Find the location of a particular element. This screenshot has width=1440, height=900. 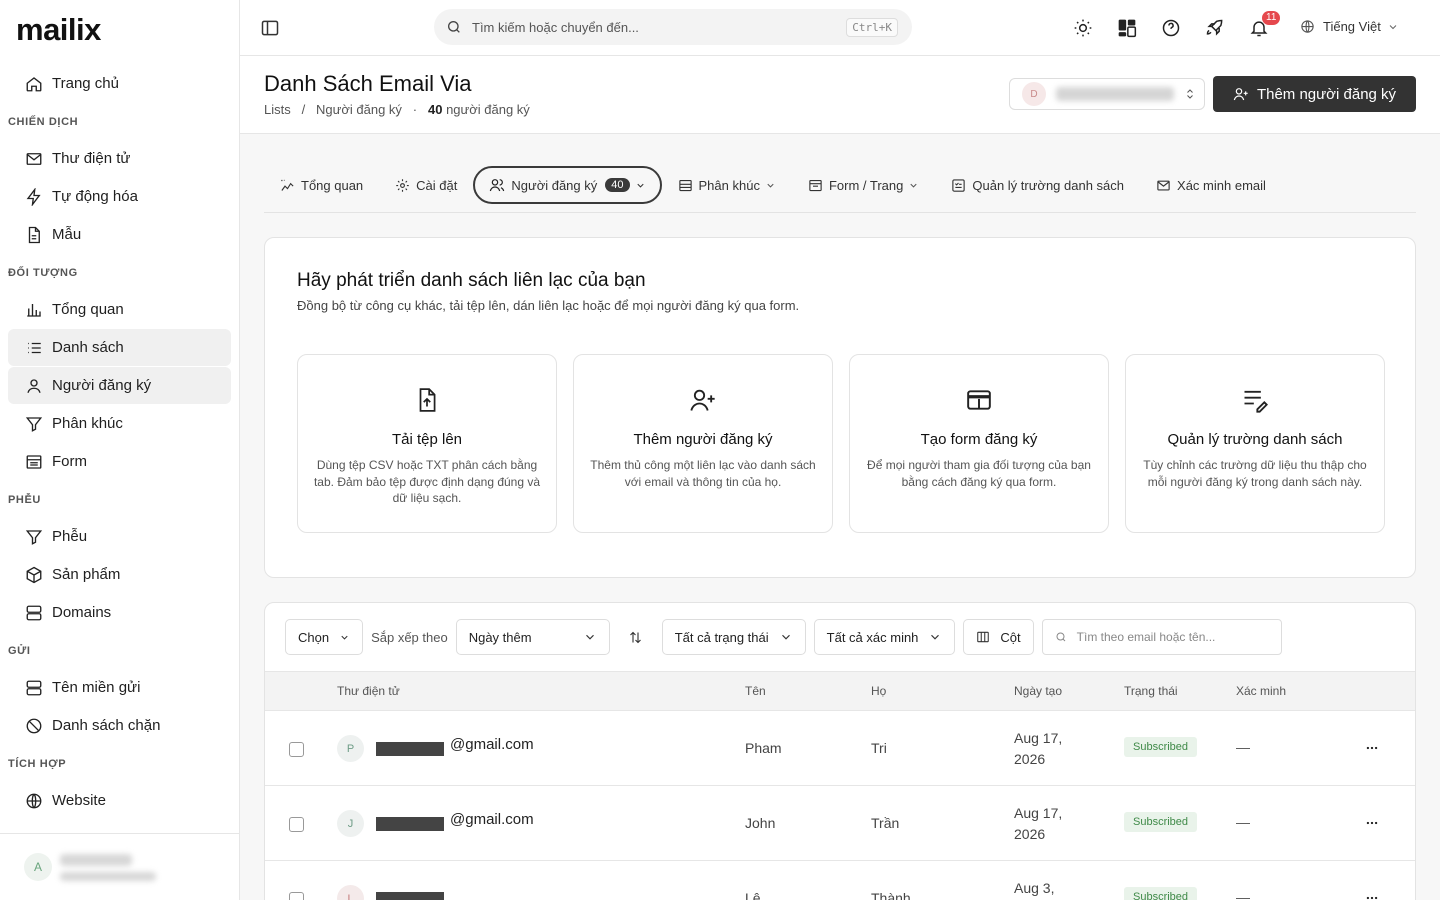

account-name-redacted is located at coordinates (108, 867).